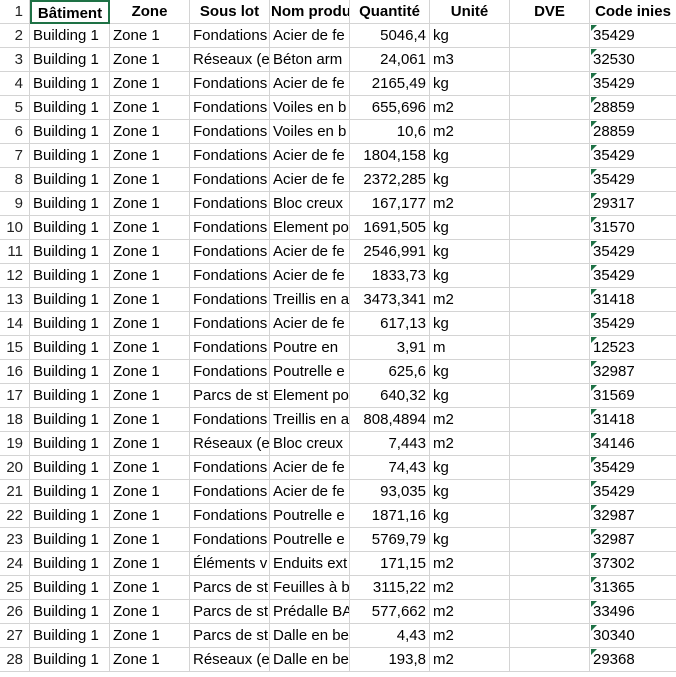 This screenshot has width=676, height=677. What do you see at coordinates (15, 228) in the screenshot?
I see `row-header: 10` at bounding box center [15, 228].